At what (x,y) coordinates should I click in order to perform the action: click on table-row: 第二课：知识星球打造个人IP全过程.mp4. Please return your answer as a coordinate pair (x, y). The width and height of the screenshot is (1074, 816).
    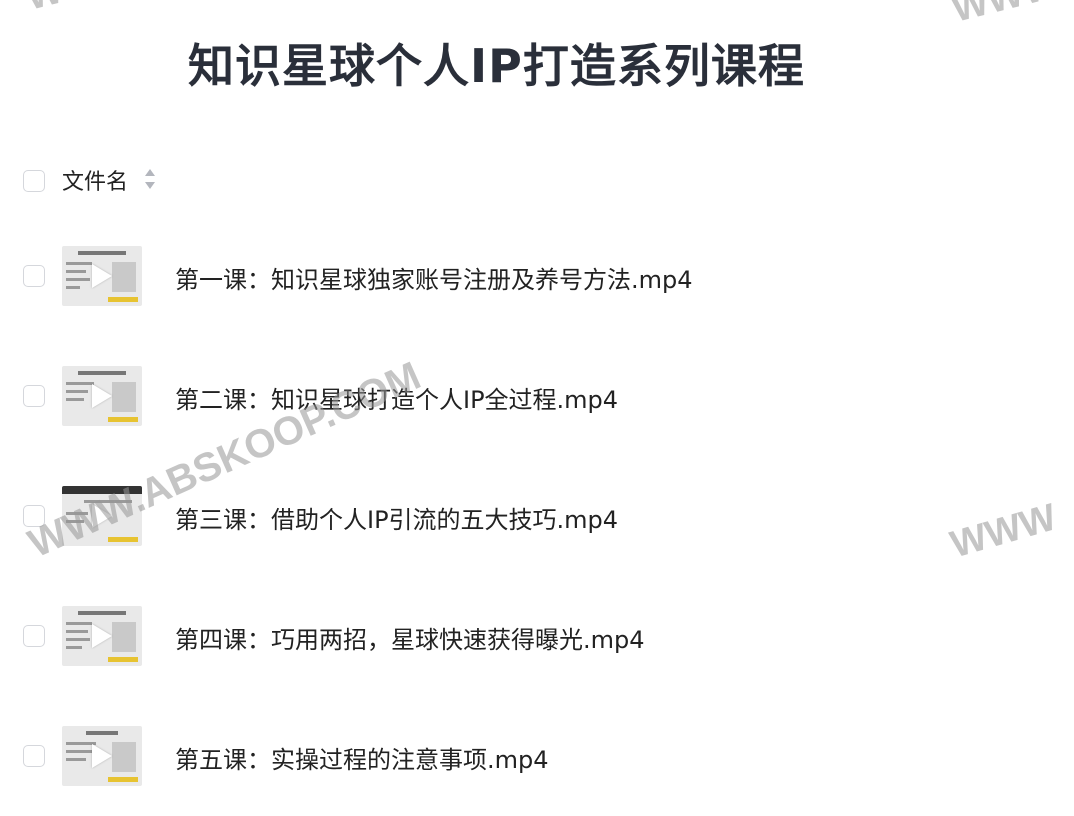
    Looking at the image, I should click on (537, 397).